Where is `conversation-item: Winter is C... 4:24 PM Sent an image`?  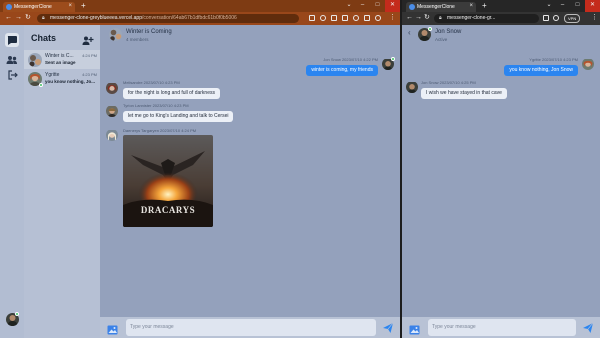
conversation-item: Winter is C... 4:24 PM Sent an image is located at coordinates (62, 59).